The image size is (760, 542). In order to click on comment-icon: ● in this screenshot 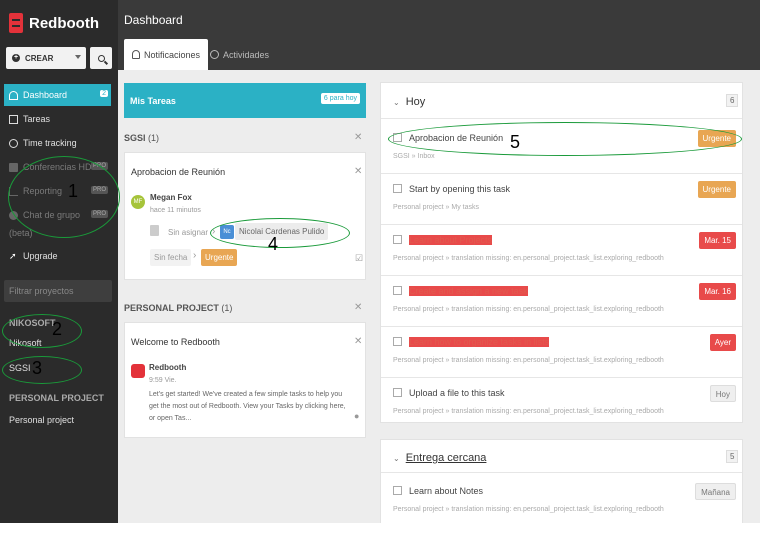, I will do `click(356, 416)`.